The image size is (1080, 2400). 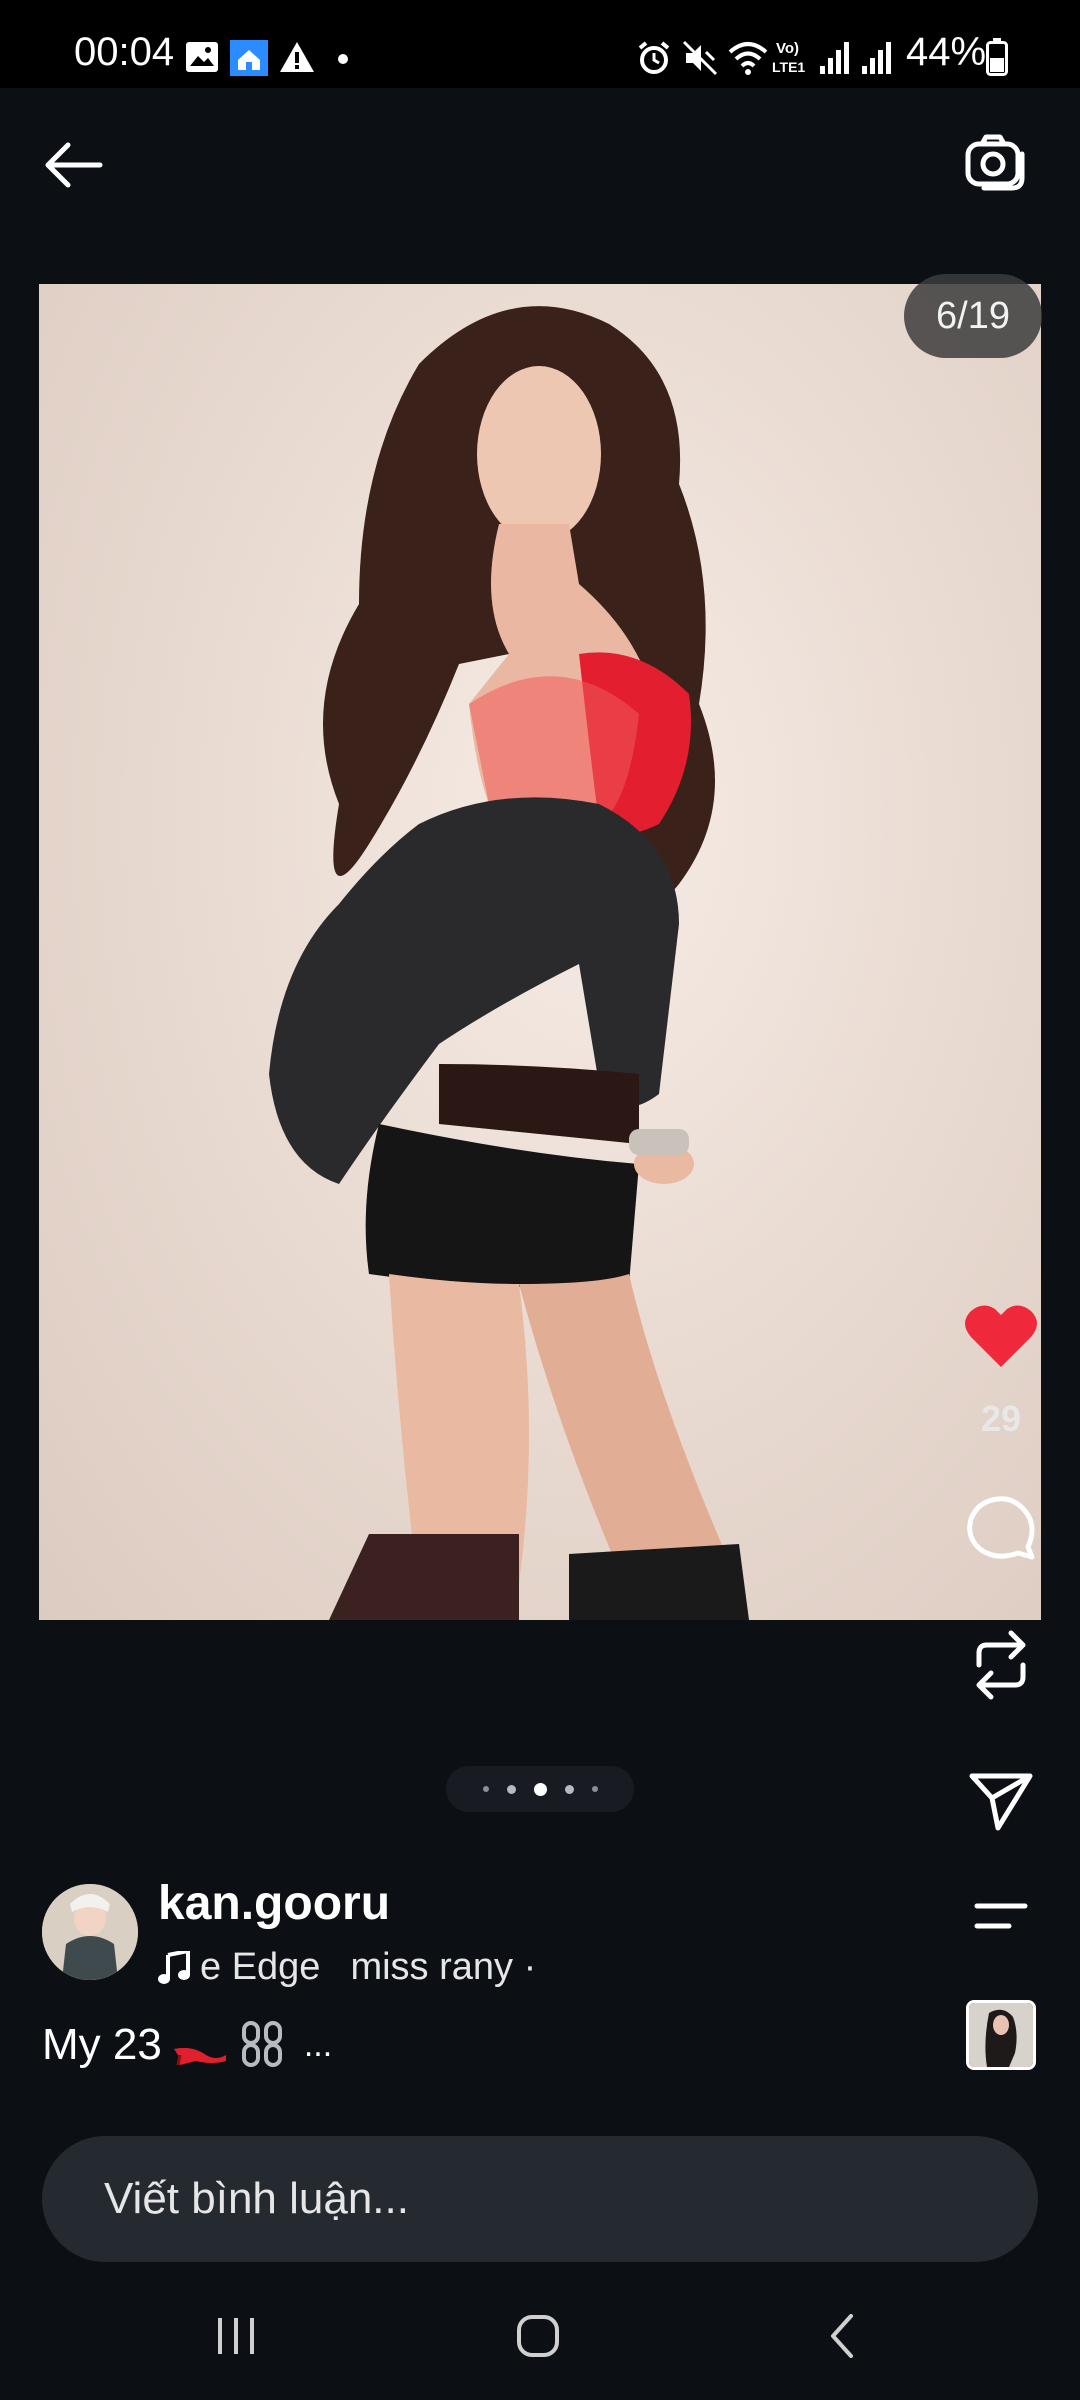 I want to click on camera-icon, so click(x=995, y=162).